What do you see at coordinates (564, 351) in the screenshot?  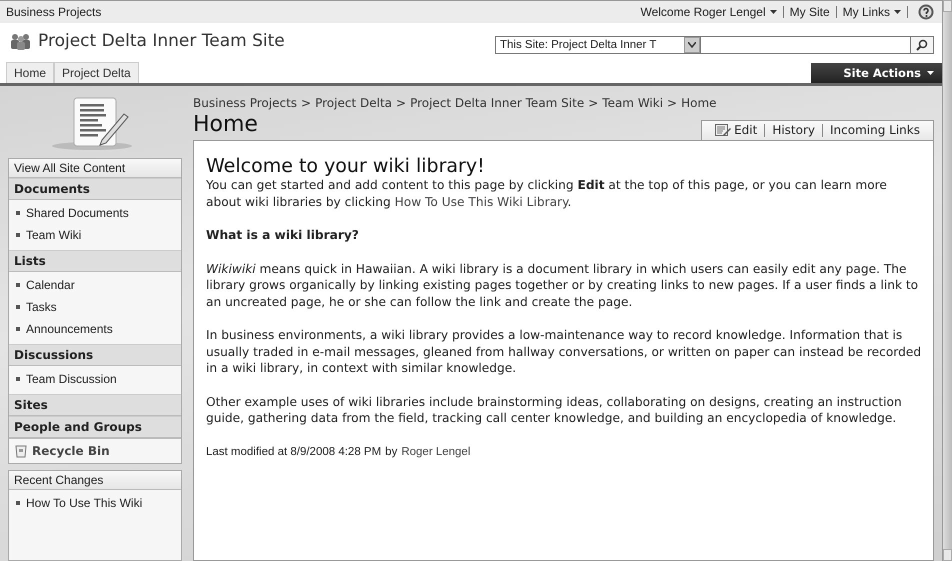 I see `body-paragraph: In business environments, a wiki library provides a low-maintenance way to record knowledge. Information that is usually traded in e-mail messages, gleaned from hallway conversations, or written on paper can instead be recorded in a wiki library, in context with similar knowledge.` at bounding box center [564, 351].